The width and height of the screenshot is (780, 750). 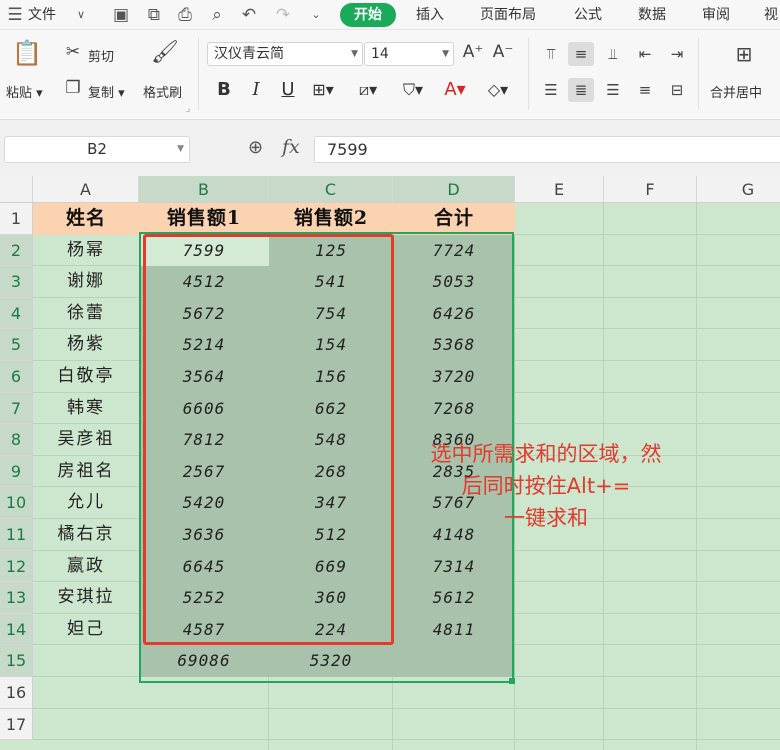 I want to click on tab-insert: 插入, so click(x=430, y=15).